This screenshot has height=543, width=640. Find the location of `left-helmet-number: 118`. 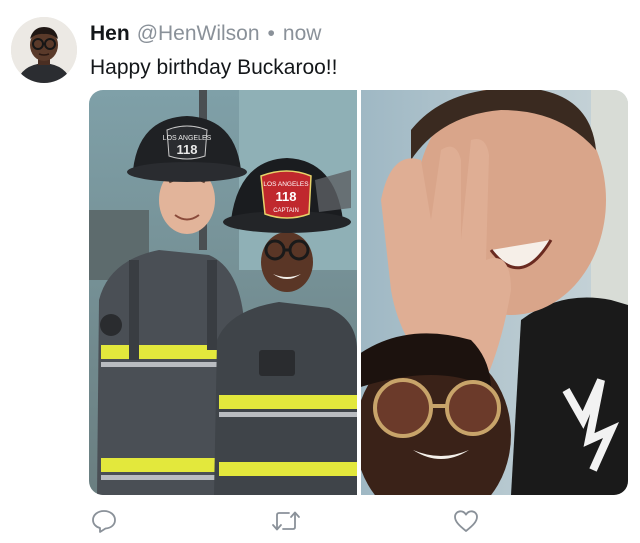

left-helmet-number: 118 is located at coordinates (187, 149).